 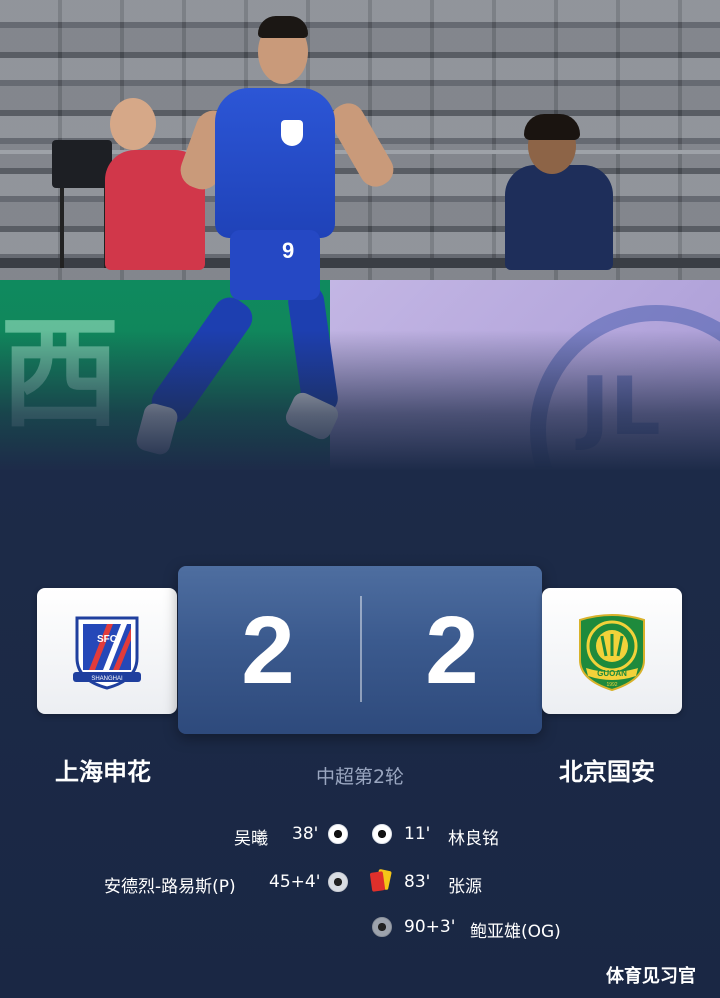 I want to click on guoan-crest-icon: GUOAN 1992, so click(x=612, y=653).